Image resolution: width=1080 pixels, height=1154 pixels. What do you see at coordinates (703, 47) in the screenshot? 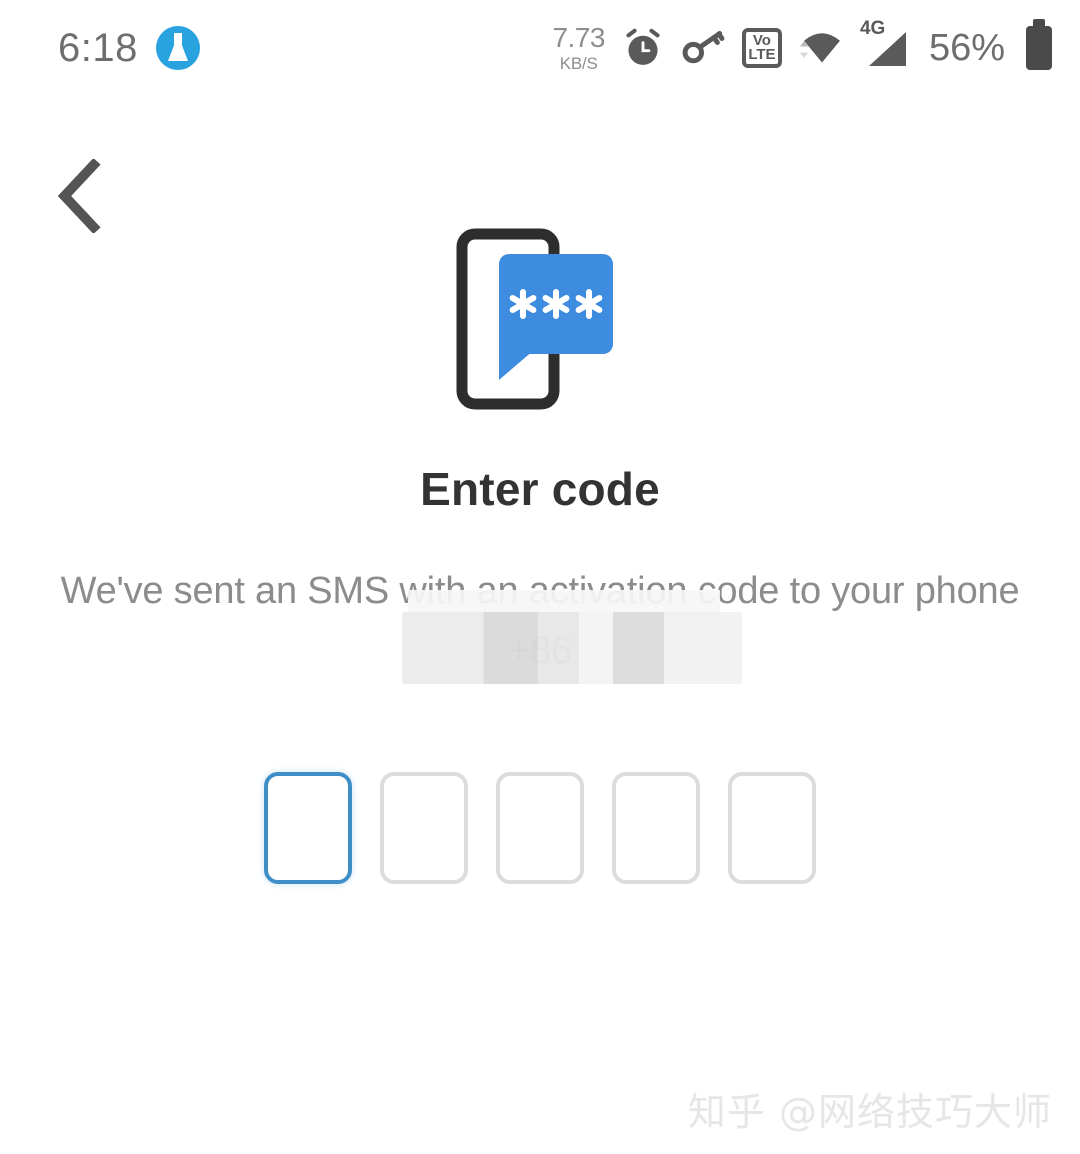
I see `key-icon` at bounding box center [703, 47].